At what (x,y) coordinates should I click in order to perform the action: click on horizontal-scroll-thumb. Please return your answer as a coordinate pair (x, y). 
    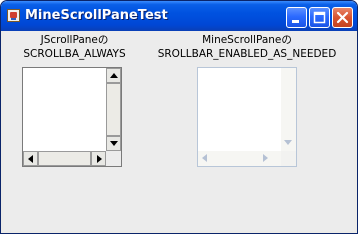
    Looking at the image, I should click on (64, 158).